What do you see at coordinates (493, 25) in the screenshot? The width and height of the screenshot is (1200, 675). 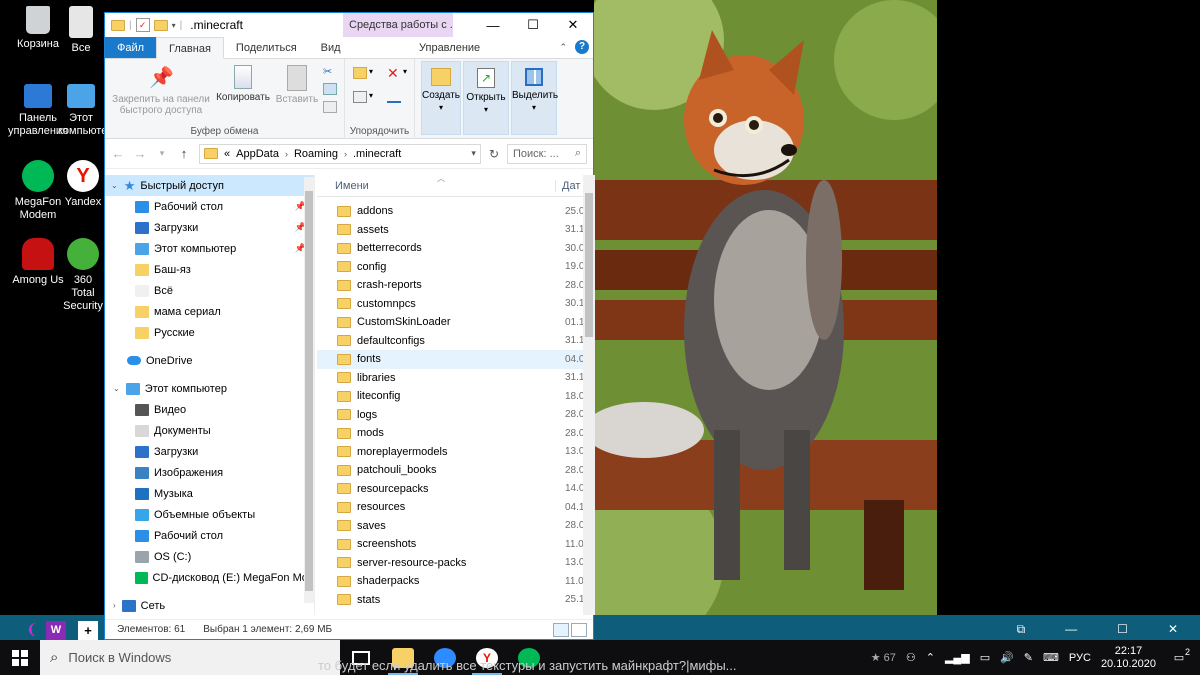 I see `minimize-button: —` at bounding box center [493, 25].